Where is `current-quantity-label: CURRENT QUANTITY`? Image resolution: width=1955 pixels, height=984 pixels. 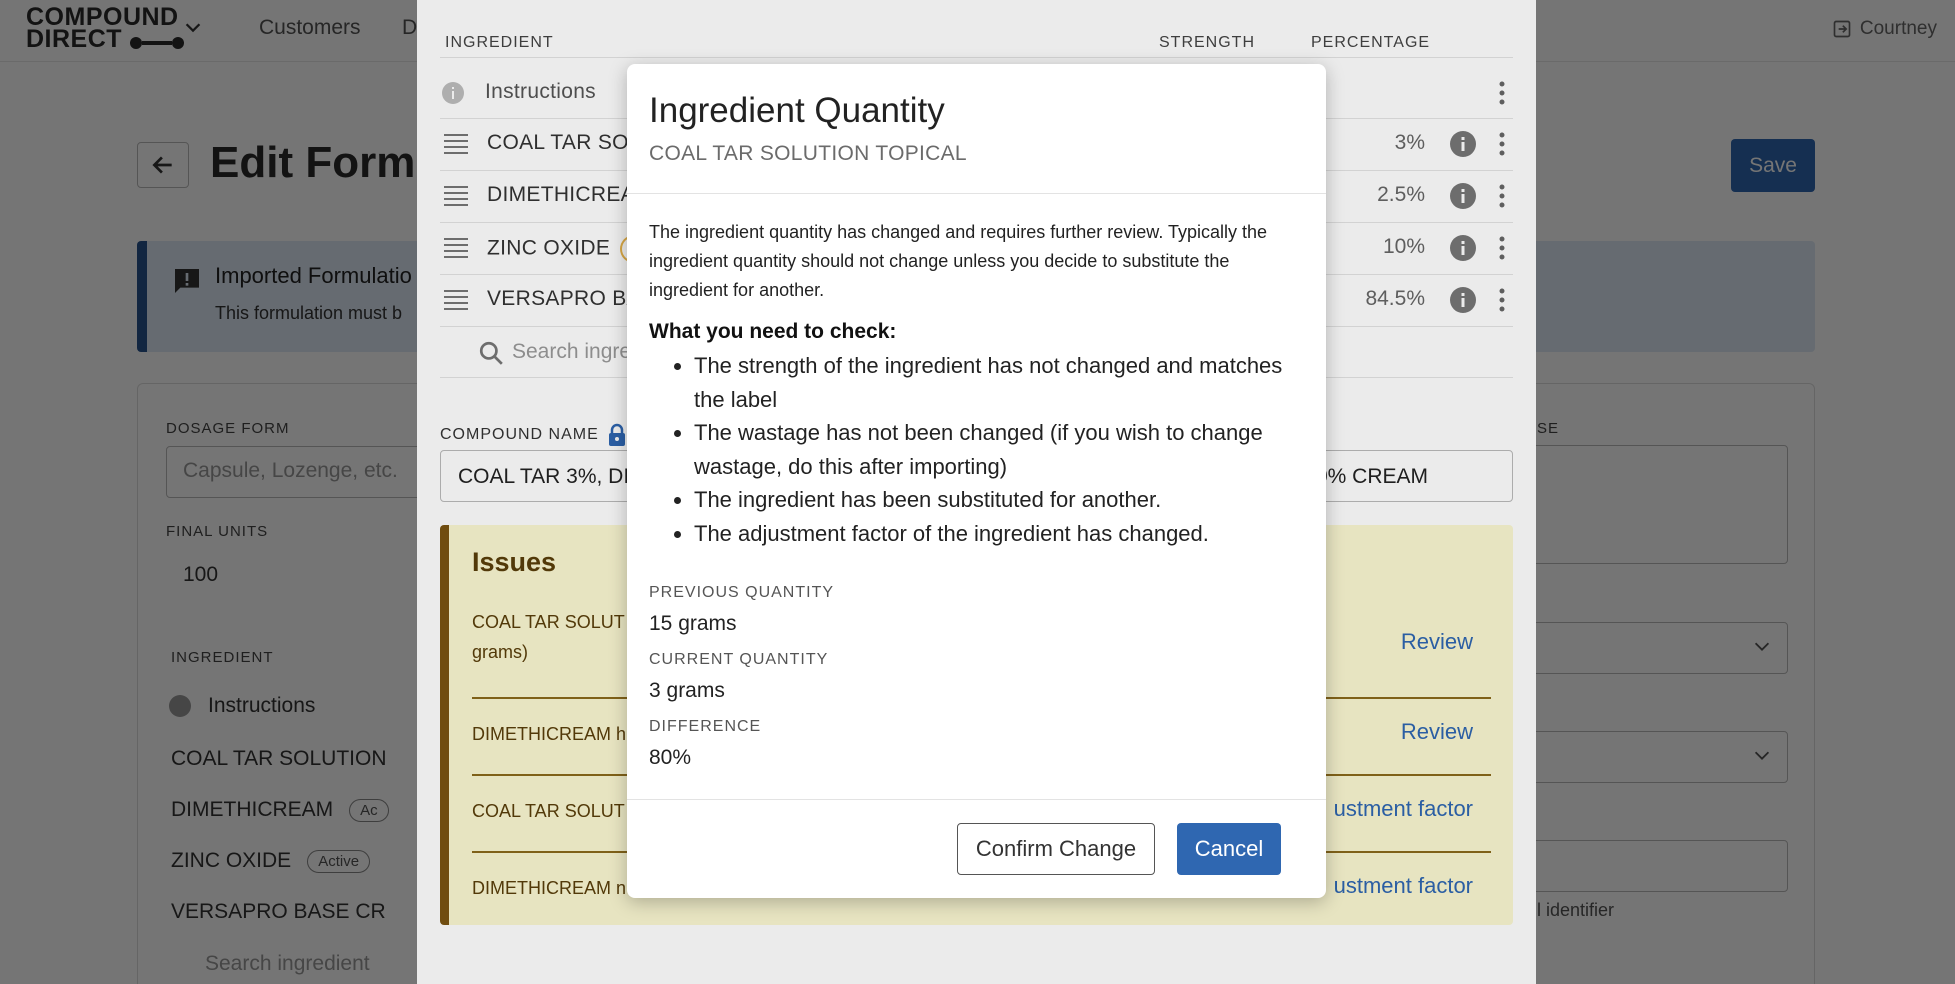
current-quantity-label: CURRENT QUANTITY is located at coordinates (739, 659).